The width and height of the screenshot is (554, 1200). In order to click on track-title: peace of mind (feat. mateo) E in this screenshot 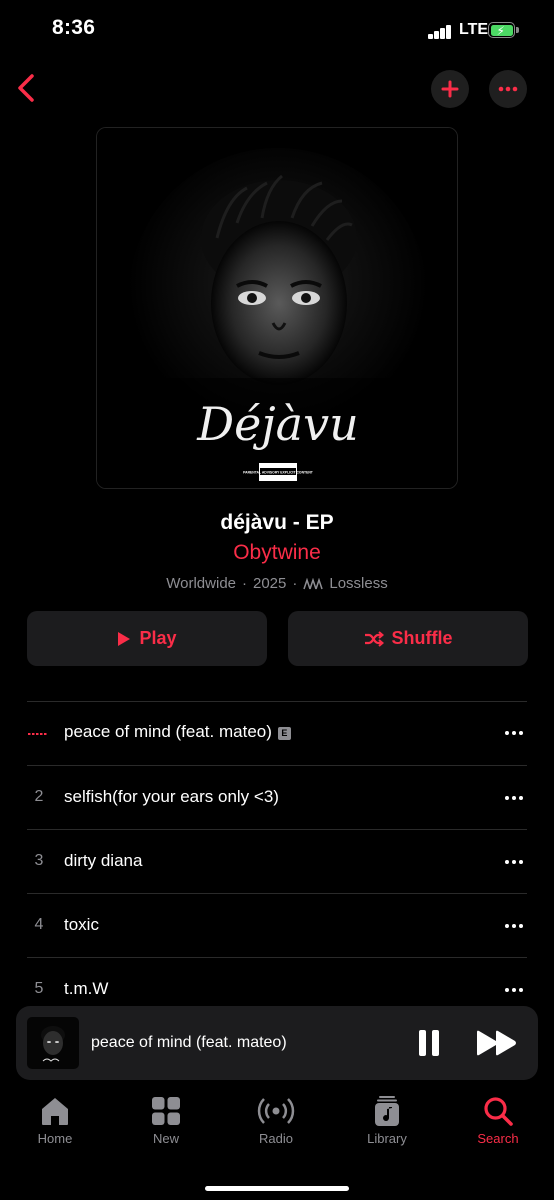, I will do `click(177, 732)`.